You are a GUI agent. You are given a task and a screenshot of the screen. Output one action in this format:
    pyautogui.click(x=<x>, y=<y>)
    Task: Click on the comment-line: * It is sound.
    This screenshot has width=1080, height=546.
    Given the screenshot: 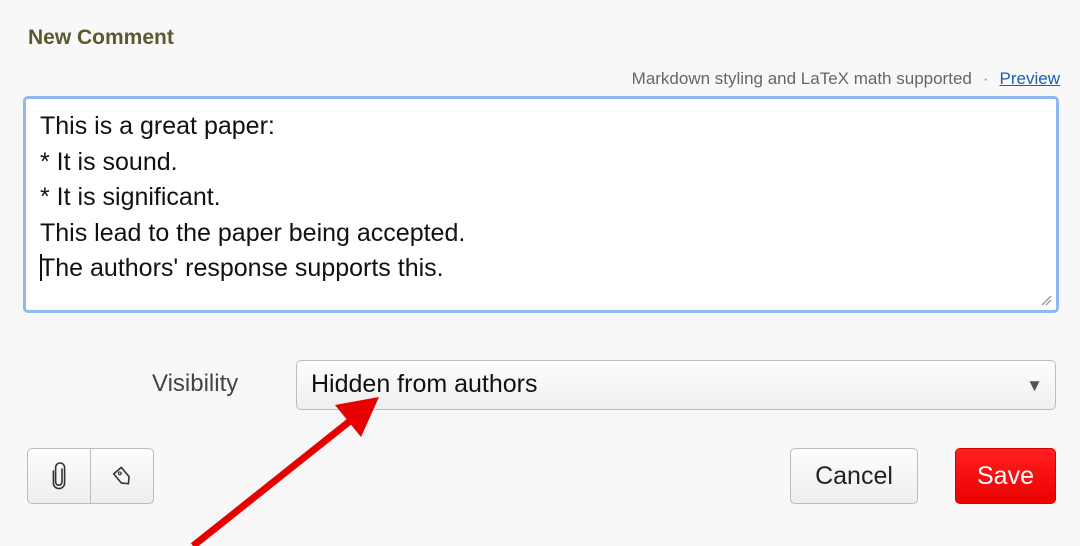 What is the action you would take?
    pyautogui.click(x=109, y=161)
    